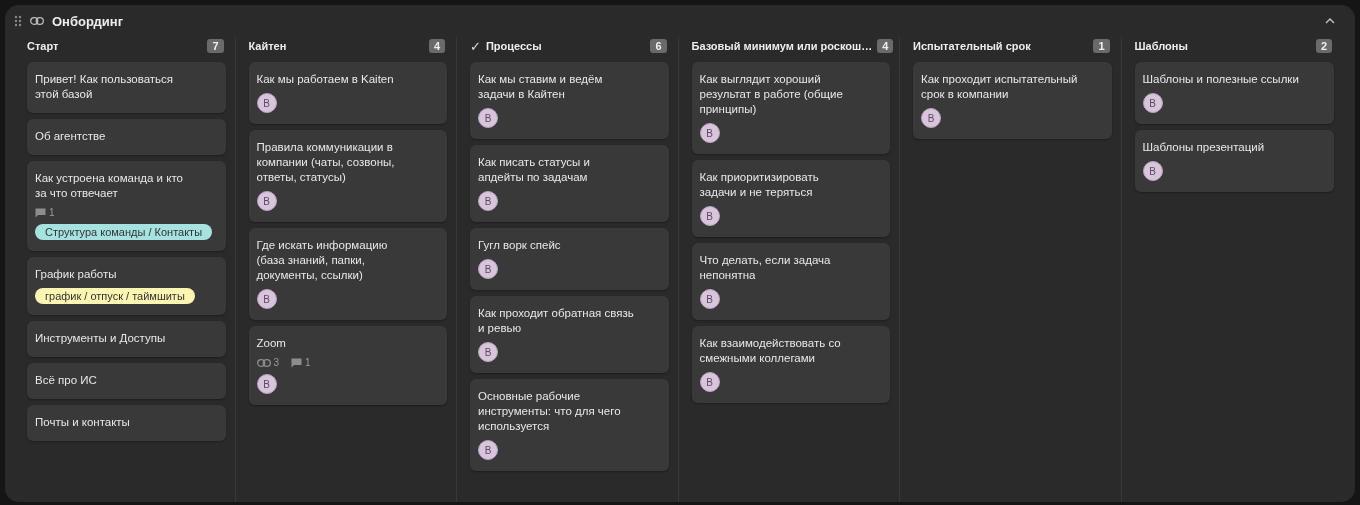 This screenshot has width=1360, height=505. What do you see at coordinates (105, 87) in the screenshot?
I see `card-title: Привет! Как пользоваться этой базой` at bounding box center [105, 87].